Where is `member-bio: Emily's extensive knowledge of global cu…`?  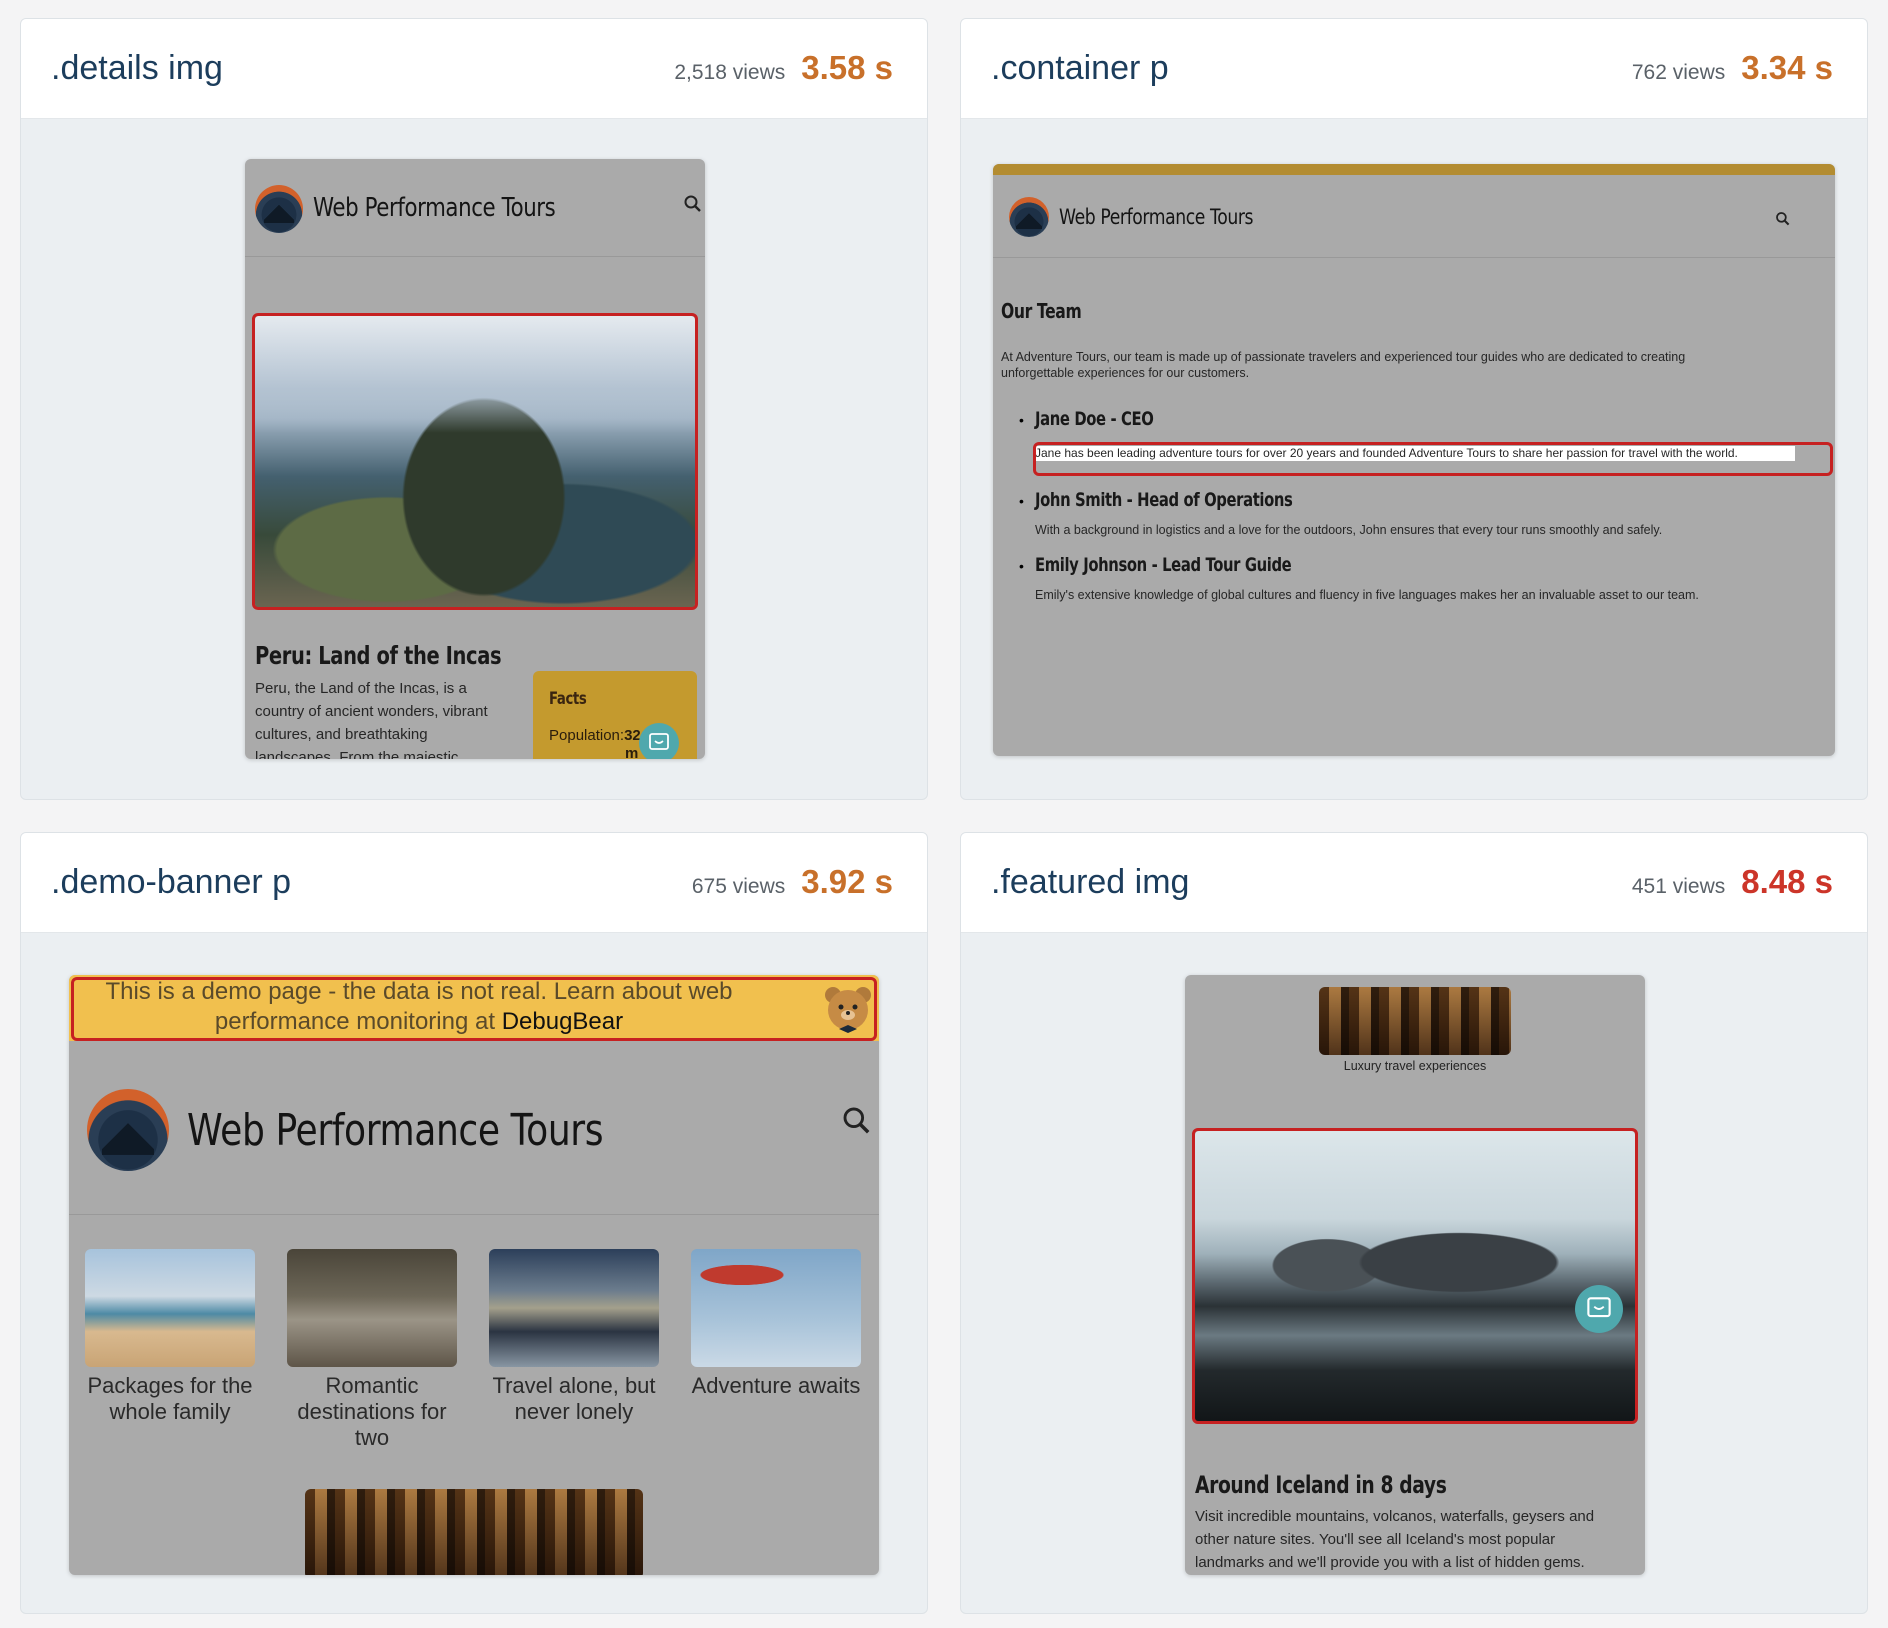 member-bio: Emily's extensive knowledge of global cu… is located at coordinates (1367, 595).